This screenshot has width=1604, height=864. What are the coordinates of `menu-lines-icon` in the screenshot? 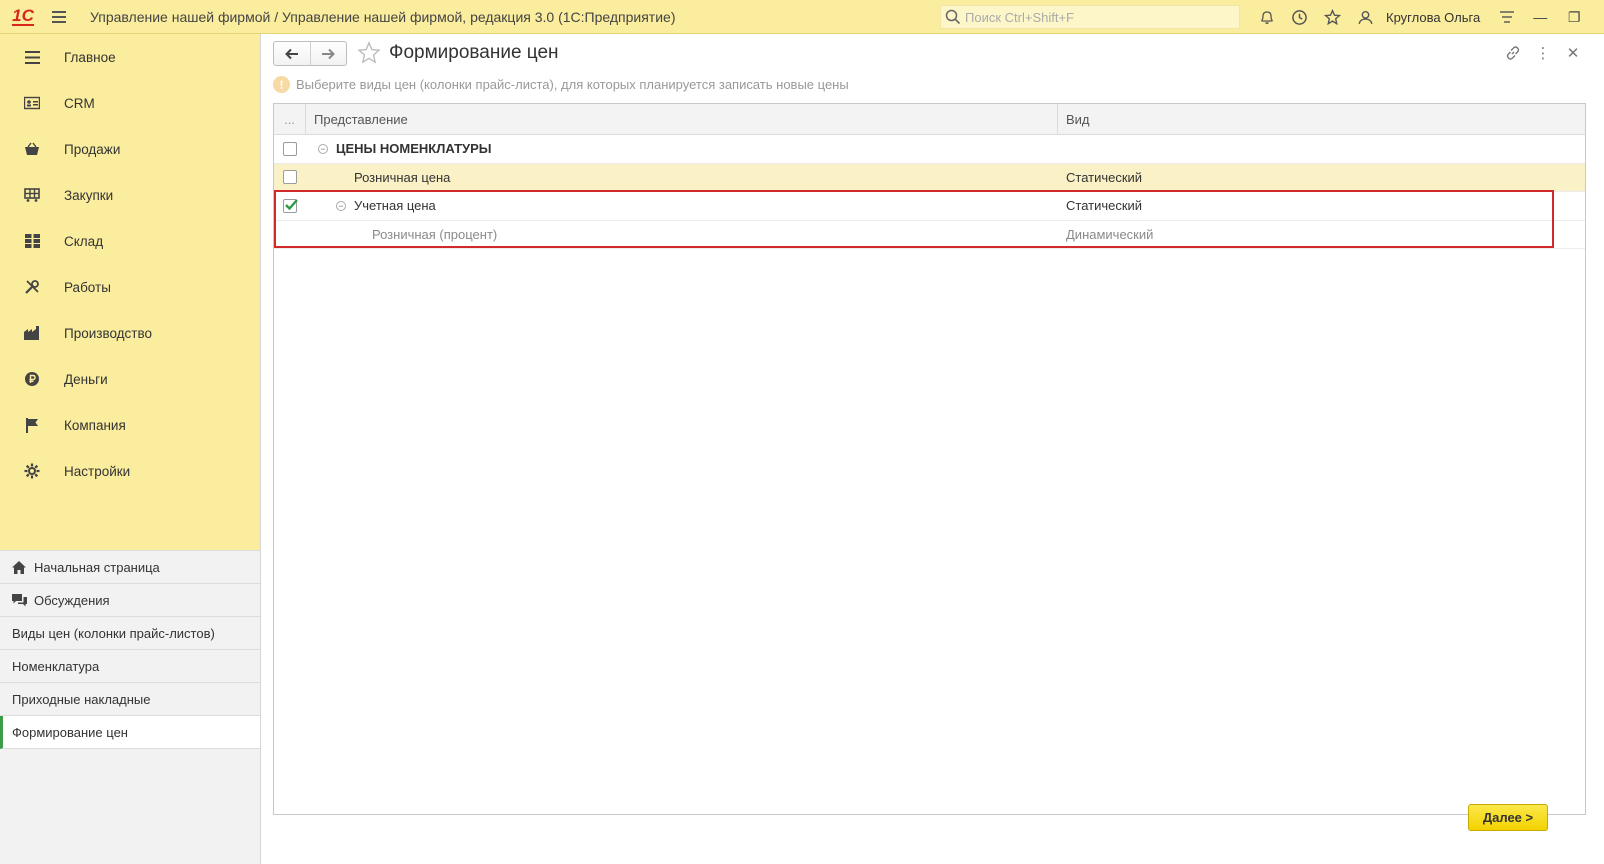 It's located at (32, 57).